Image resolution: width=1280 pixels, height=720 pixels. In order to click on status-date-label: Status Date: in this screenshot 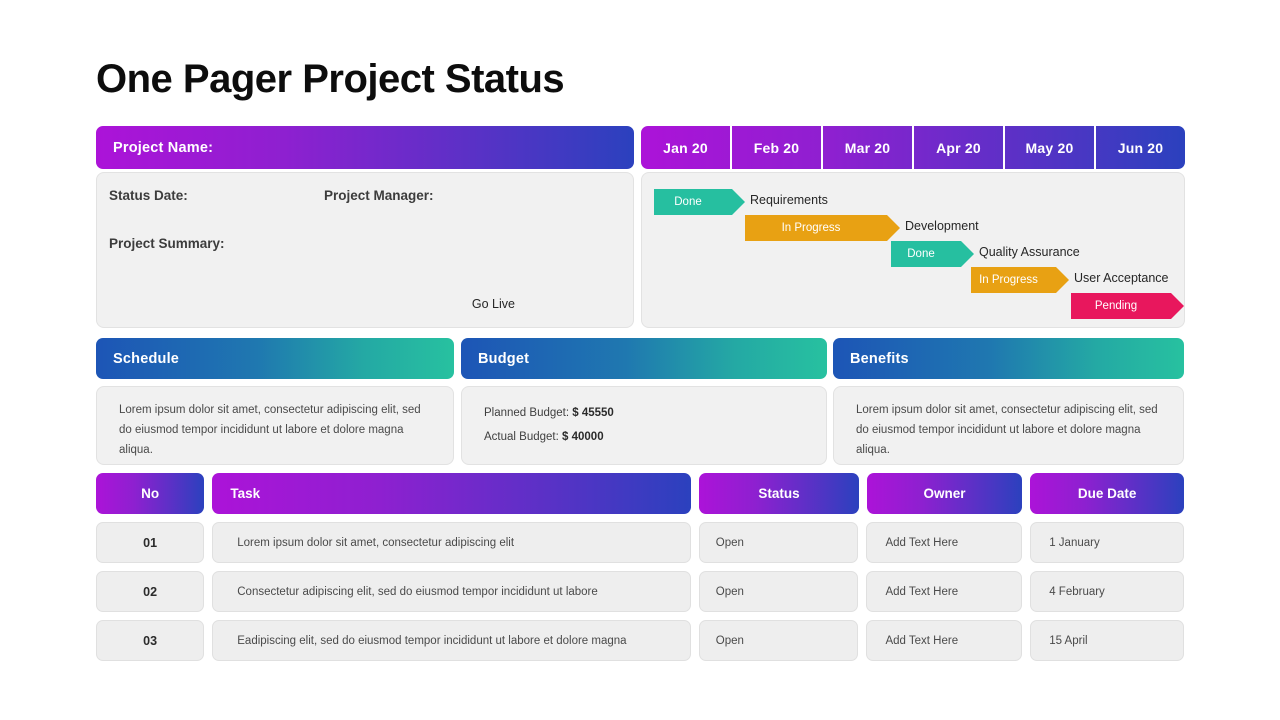, I will do `click(148, 195)`.